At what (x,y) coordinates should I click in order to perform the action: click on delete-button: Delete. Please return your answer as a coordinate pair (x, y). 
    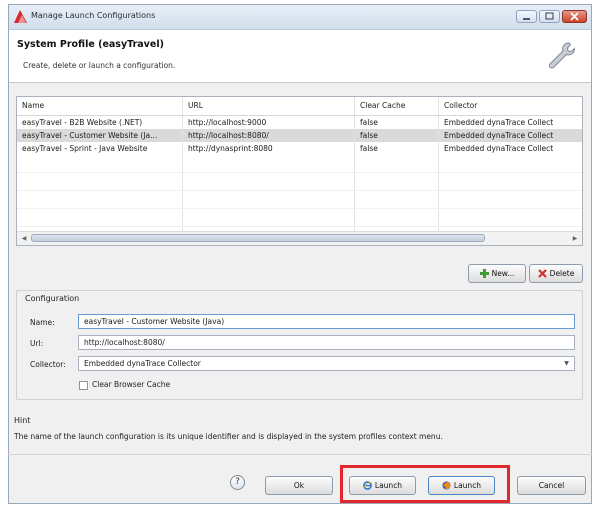
    Looking at the image, I should click on (556, 273).